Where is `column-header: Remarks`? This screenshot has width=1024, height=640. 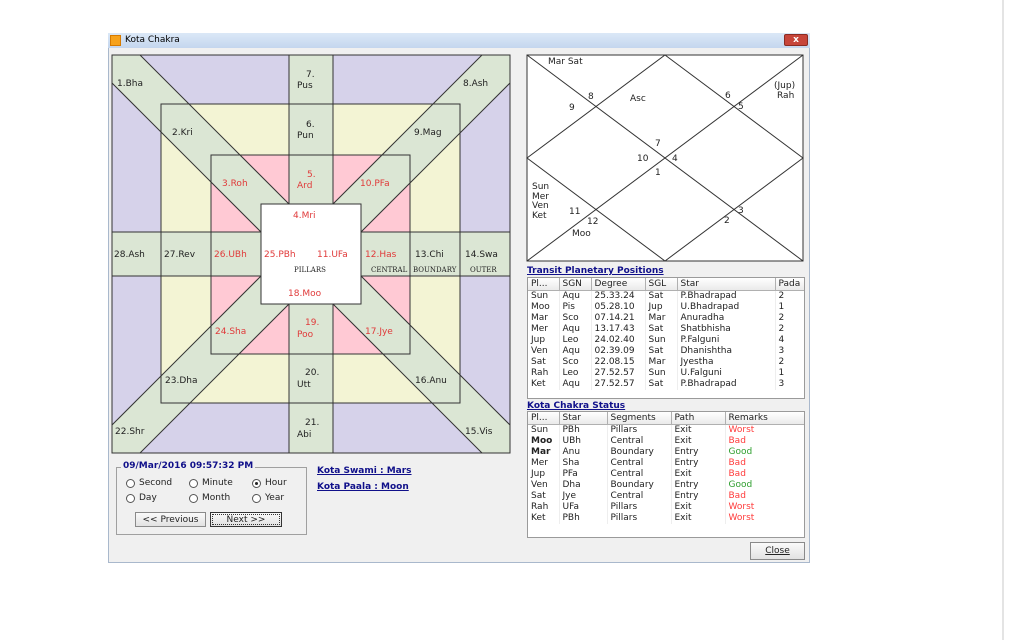
column-header: Remarks is located at coordinates (764, 418).